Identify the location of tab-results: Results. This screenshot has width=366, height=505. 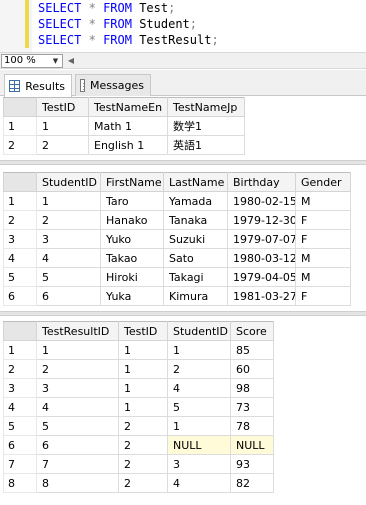
(38, 85).